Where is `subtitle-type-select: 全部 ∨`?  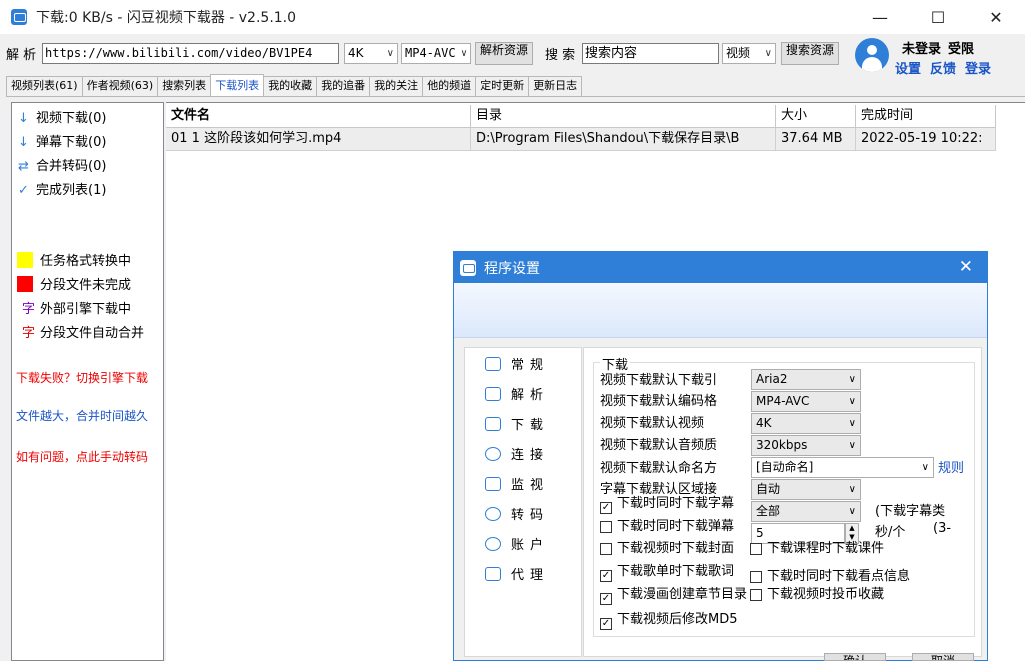 subtitle-type-select: 全部 ∨ is located at coordinates (806, 511).